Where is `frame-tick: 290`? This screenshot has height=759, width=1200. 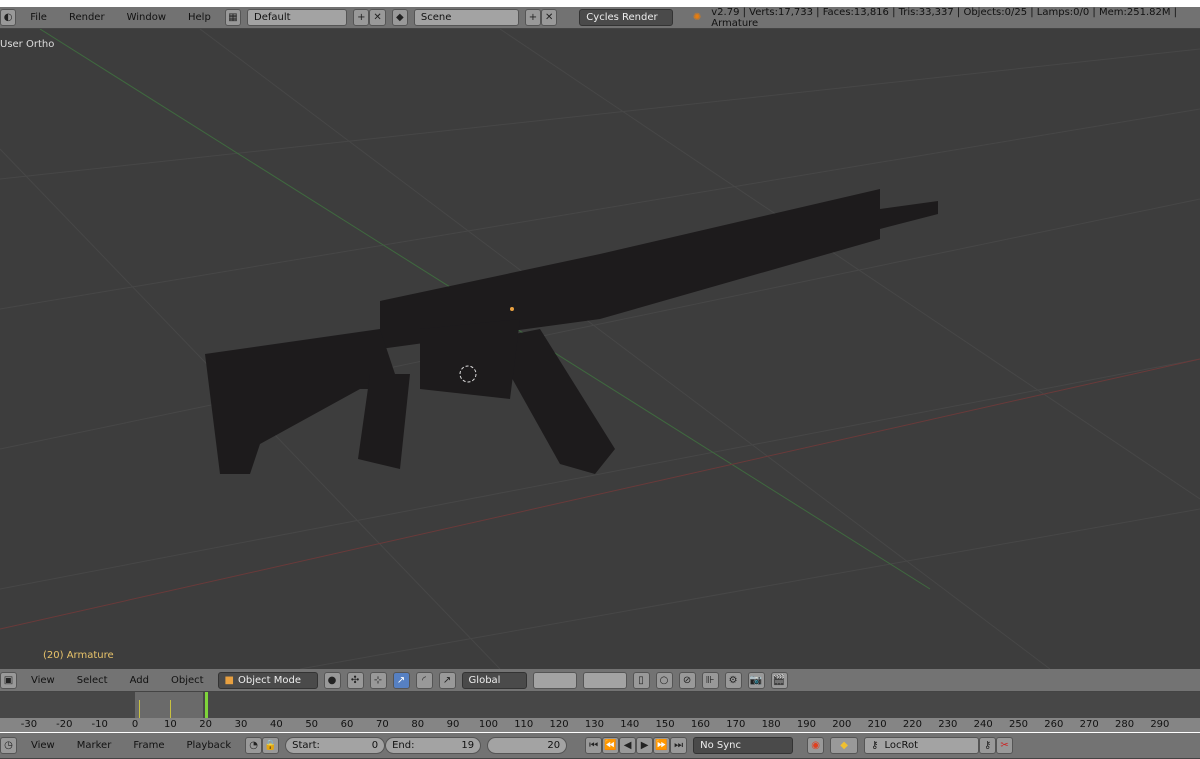
frame-tick: 290 is located at coordinates (1160, 724).